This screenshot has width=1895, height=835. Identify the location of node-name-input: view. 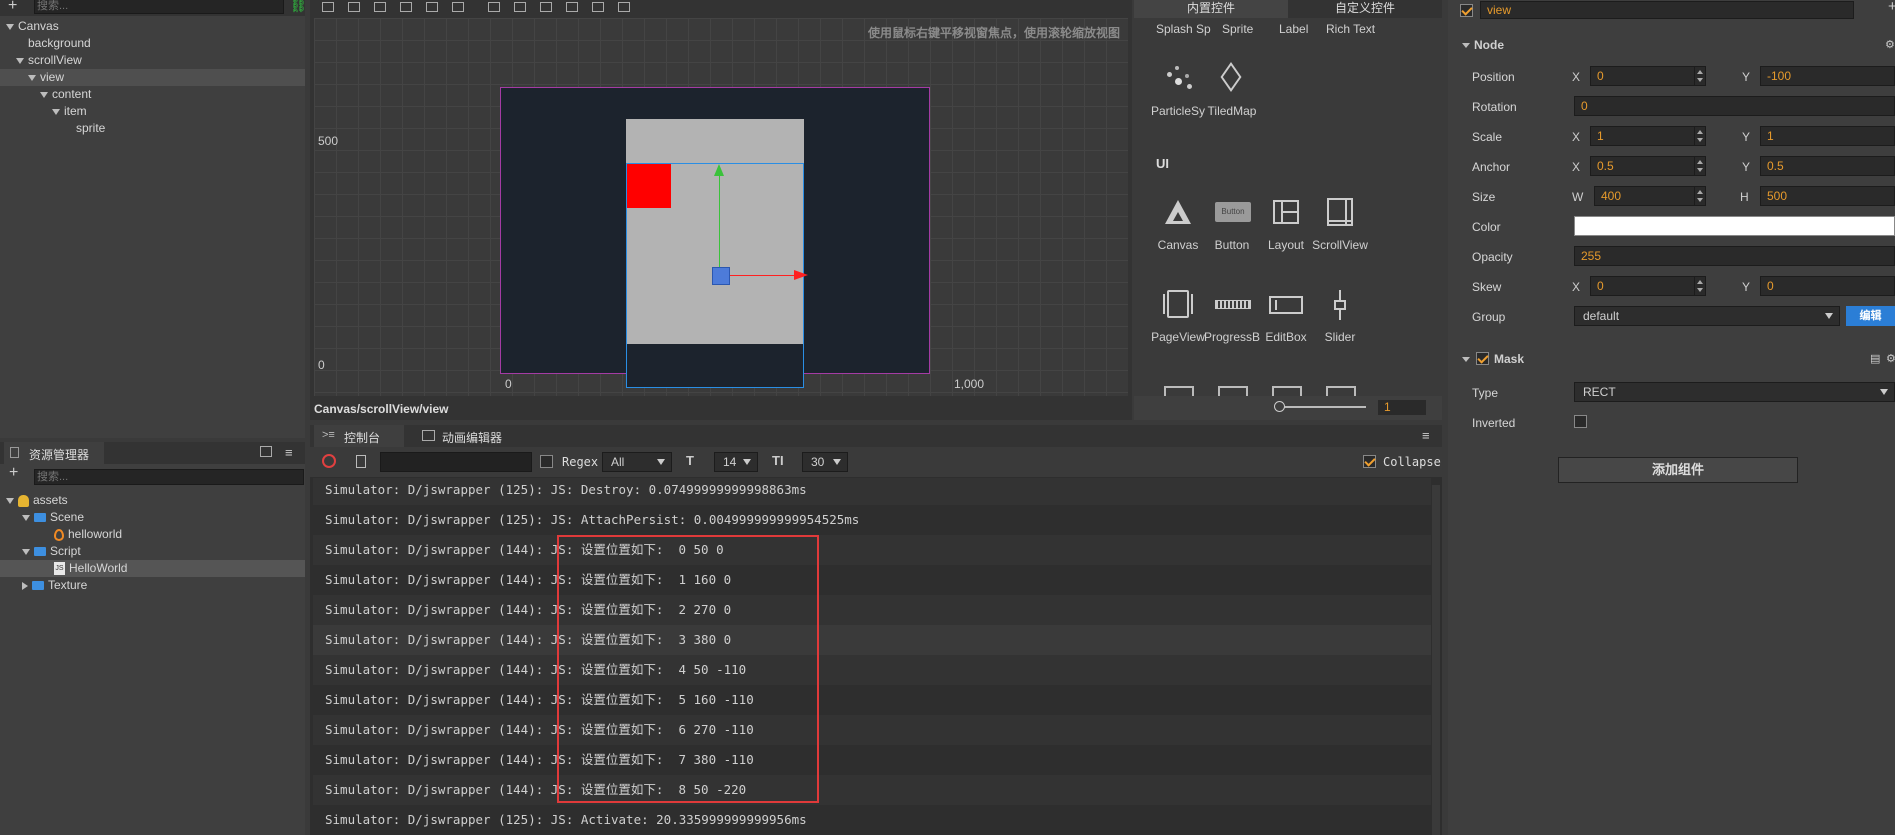
(1667, 10).